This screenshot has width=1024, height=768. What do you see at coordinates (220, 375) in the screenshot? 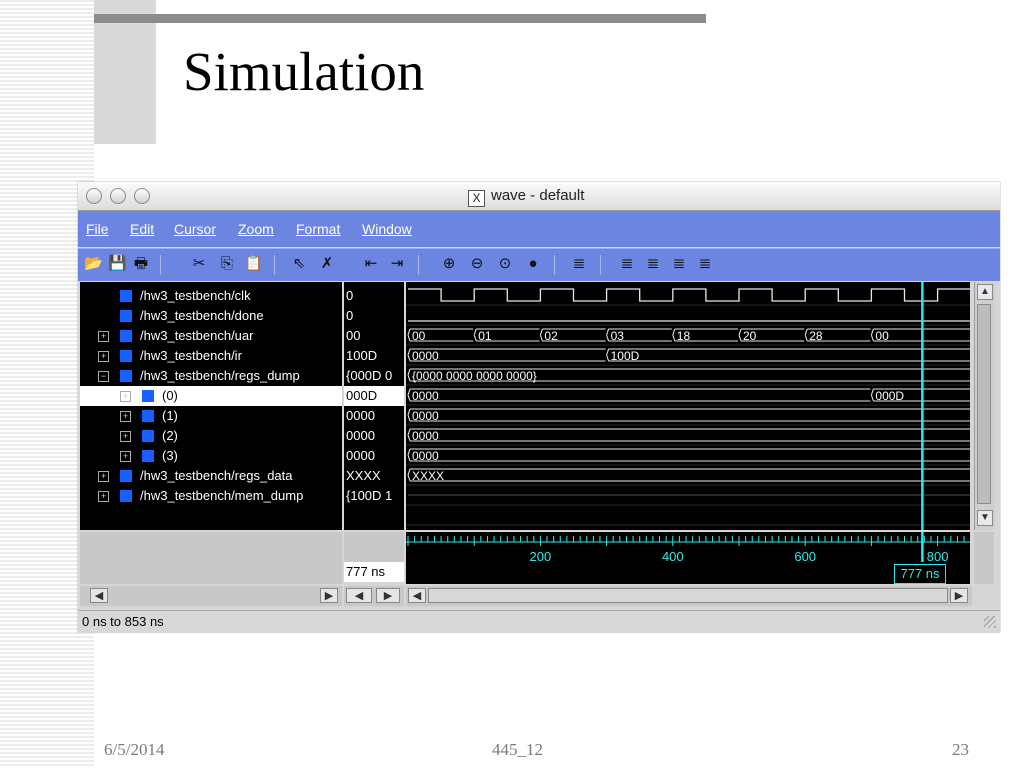
I see `signal-name: /hw3_testbench/regs_dump` at bounding box center [220, 375].